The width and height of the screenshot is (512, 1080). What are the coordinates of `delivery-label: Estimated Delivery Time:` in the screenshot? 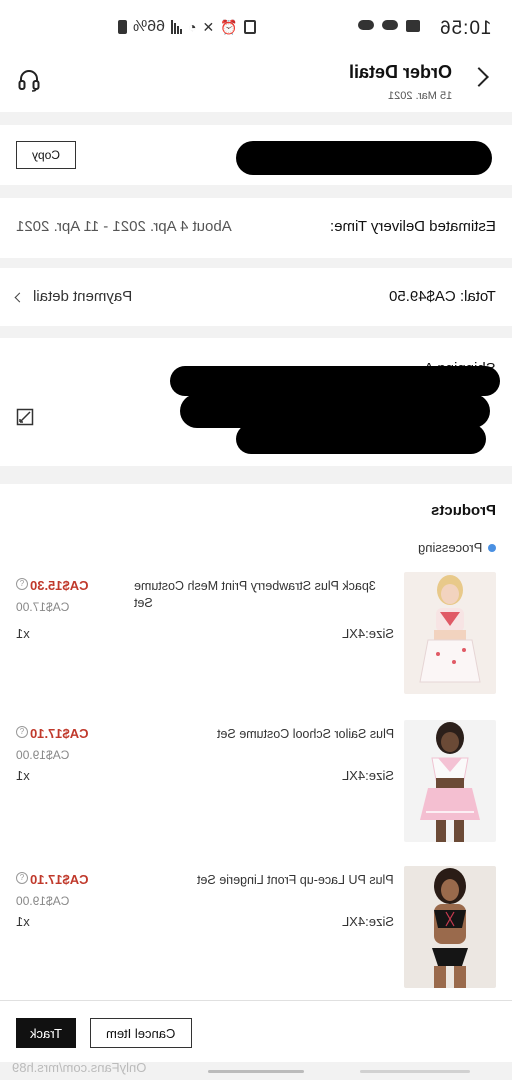 It's located at (413, 226).